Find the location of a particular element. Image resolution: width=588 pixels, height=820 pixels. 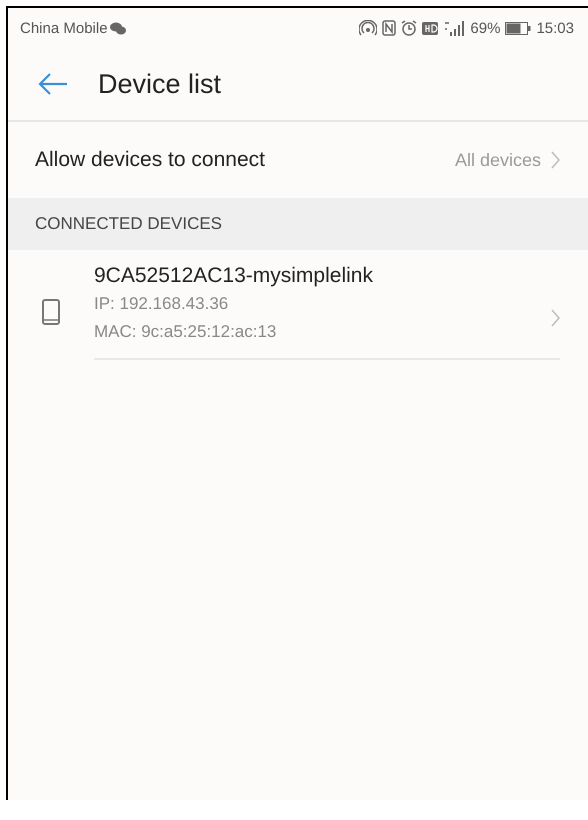

device-name: 9CA52512AC13-mysimplelink is located at coordinates (327, 276).